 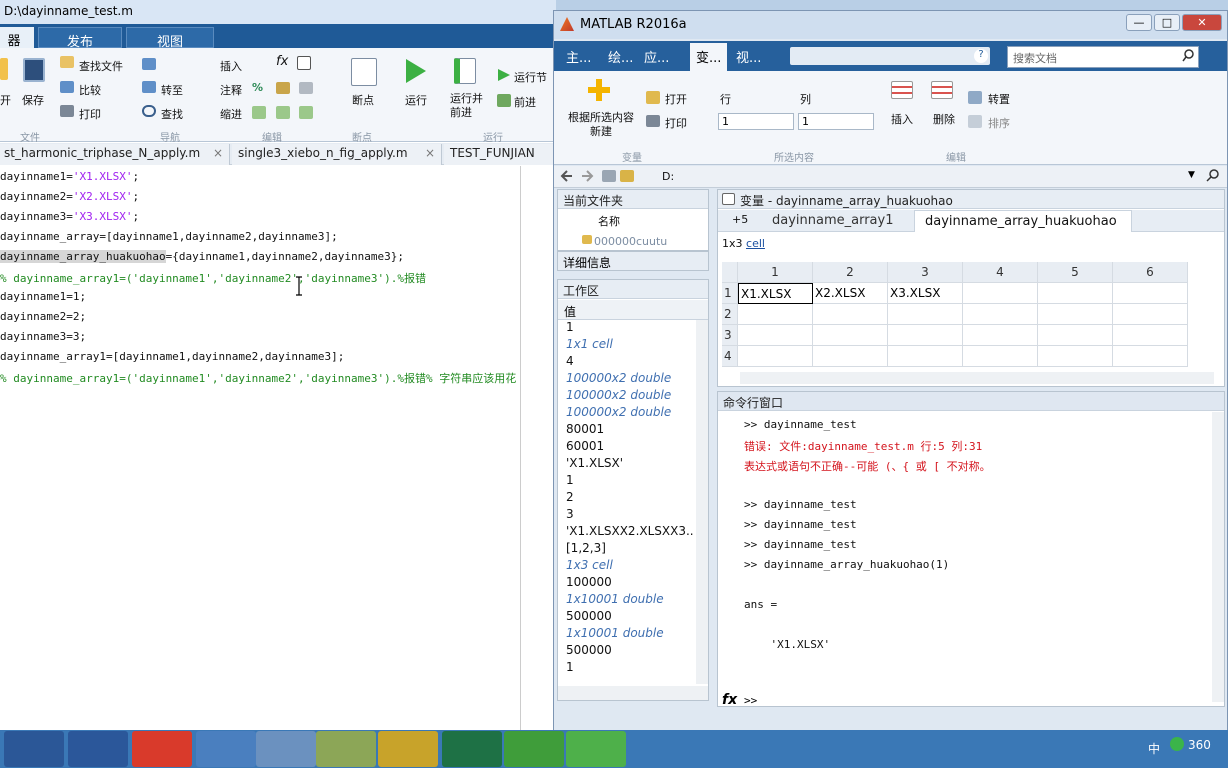 What do you see at coordinates (570, 497) in the screenshot?
I see `workspace-value: 2` at bounding box center [570, 497].